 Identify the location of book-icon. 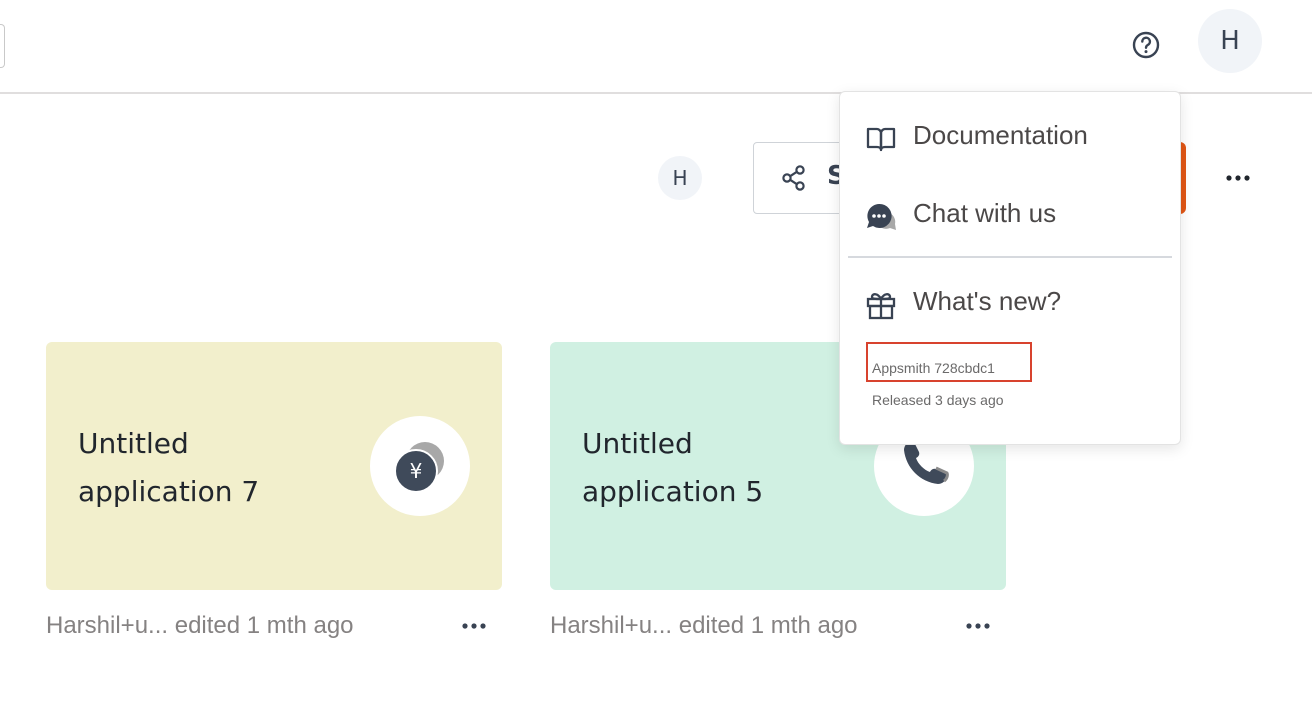
(881, 139).